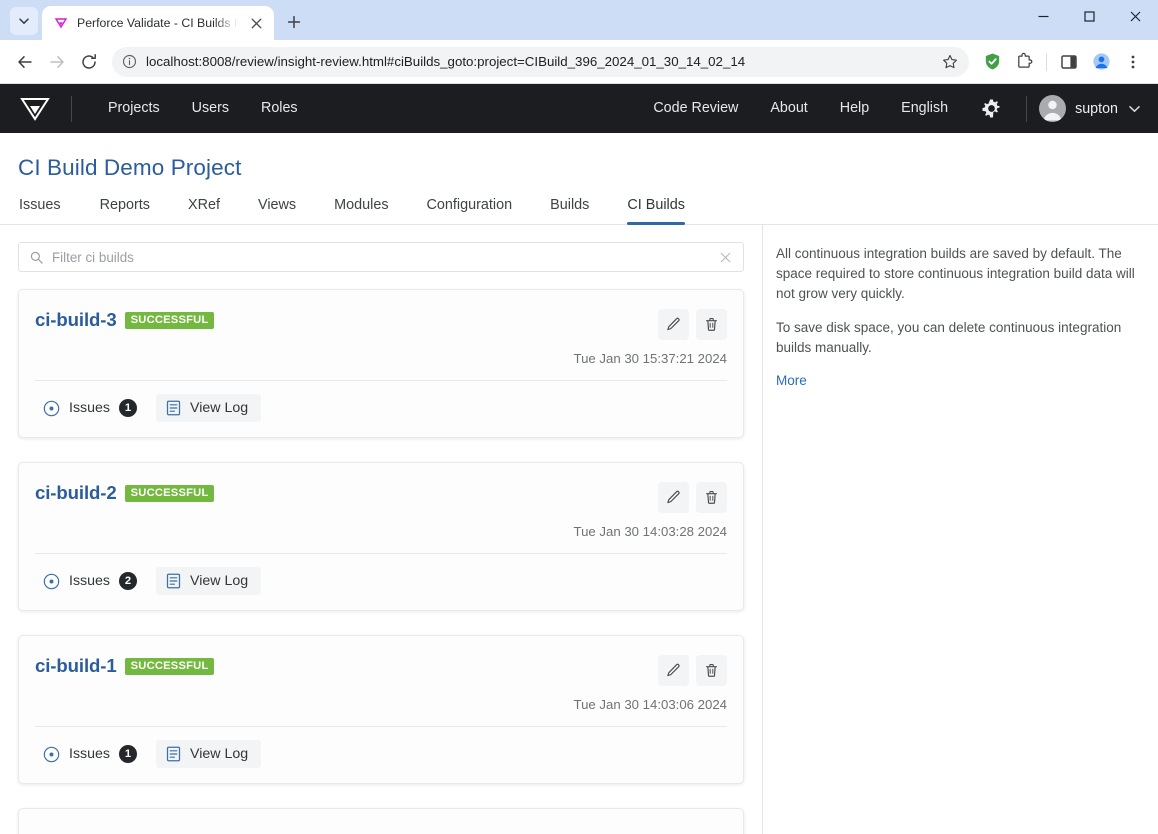  I want to click on ci-build-card-partial, so click(381, 821).